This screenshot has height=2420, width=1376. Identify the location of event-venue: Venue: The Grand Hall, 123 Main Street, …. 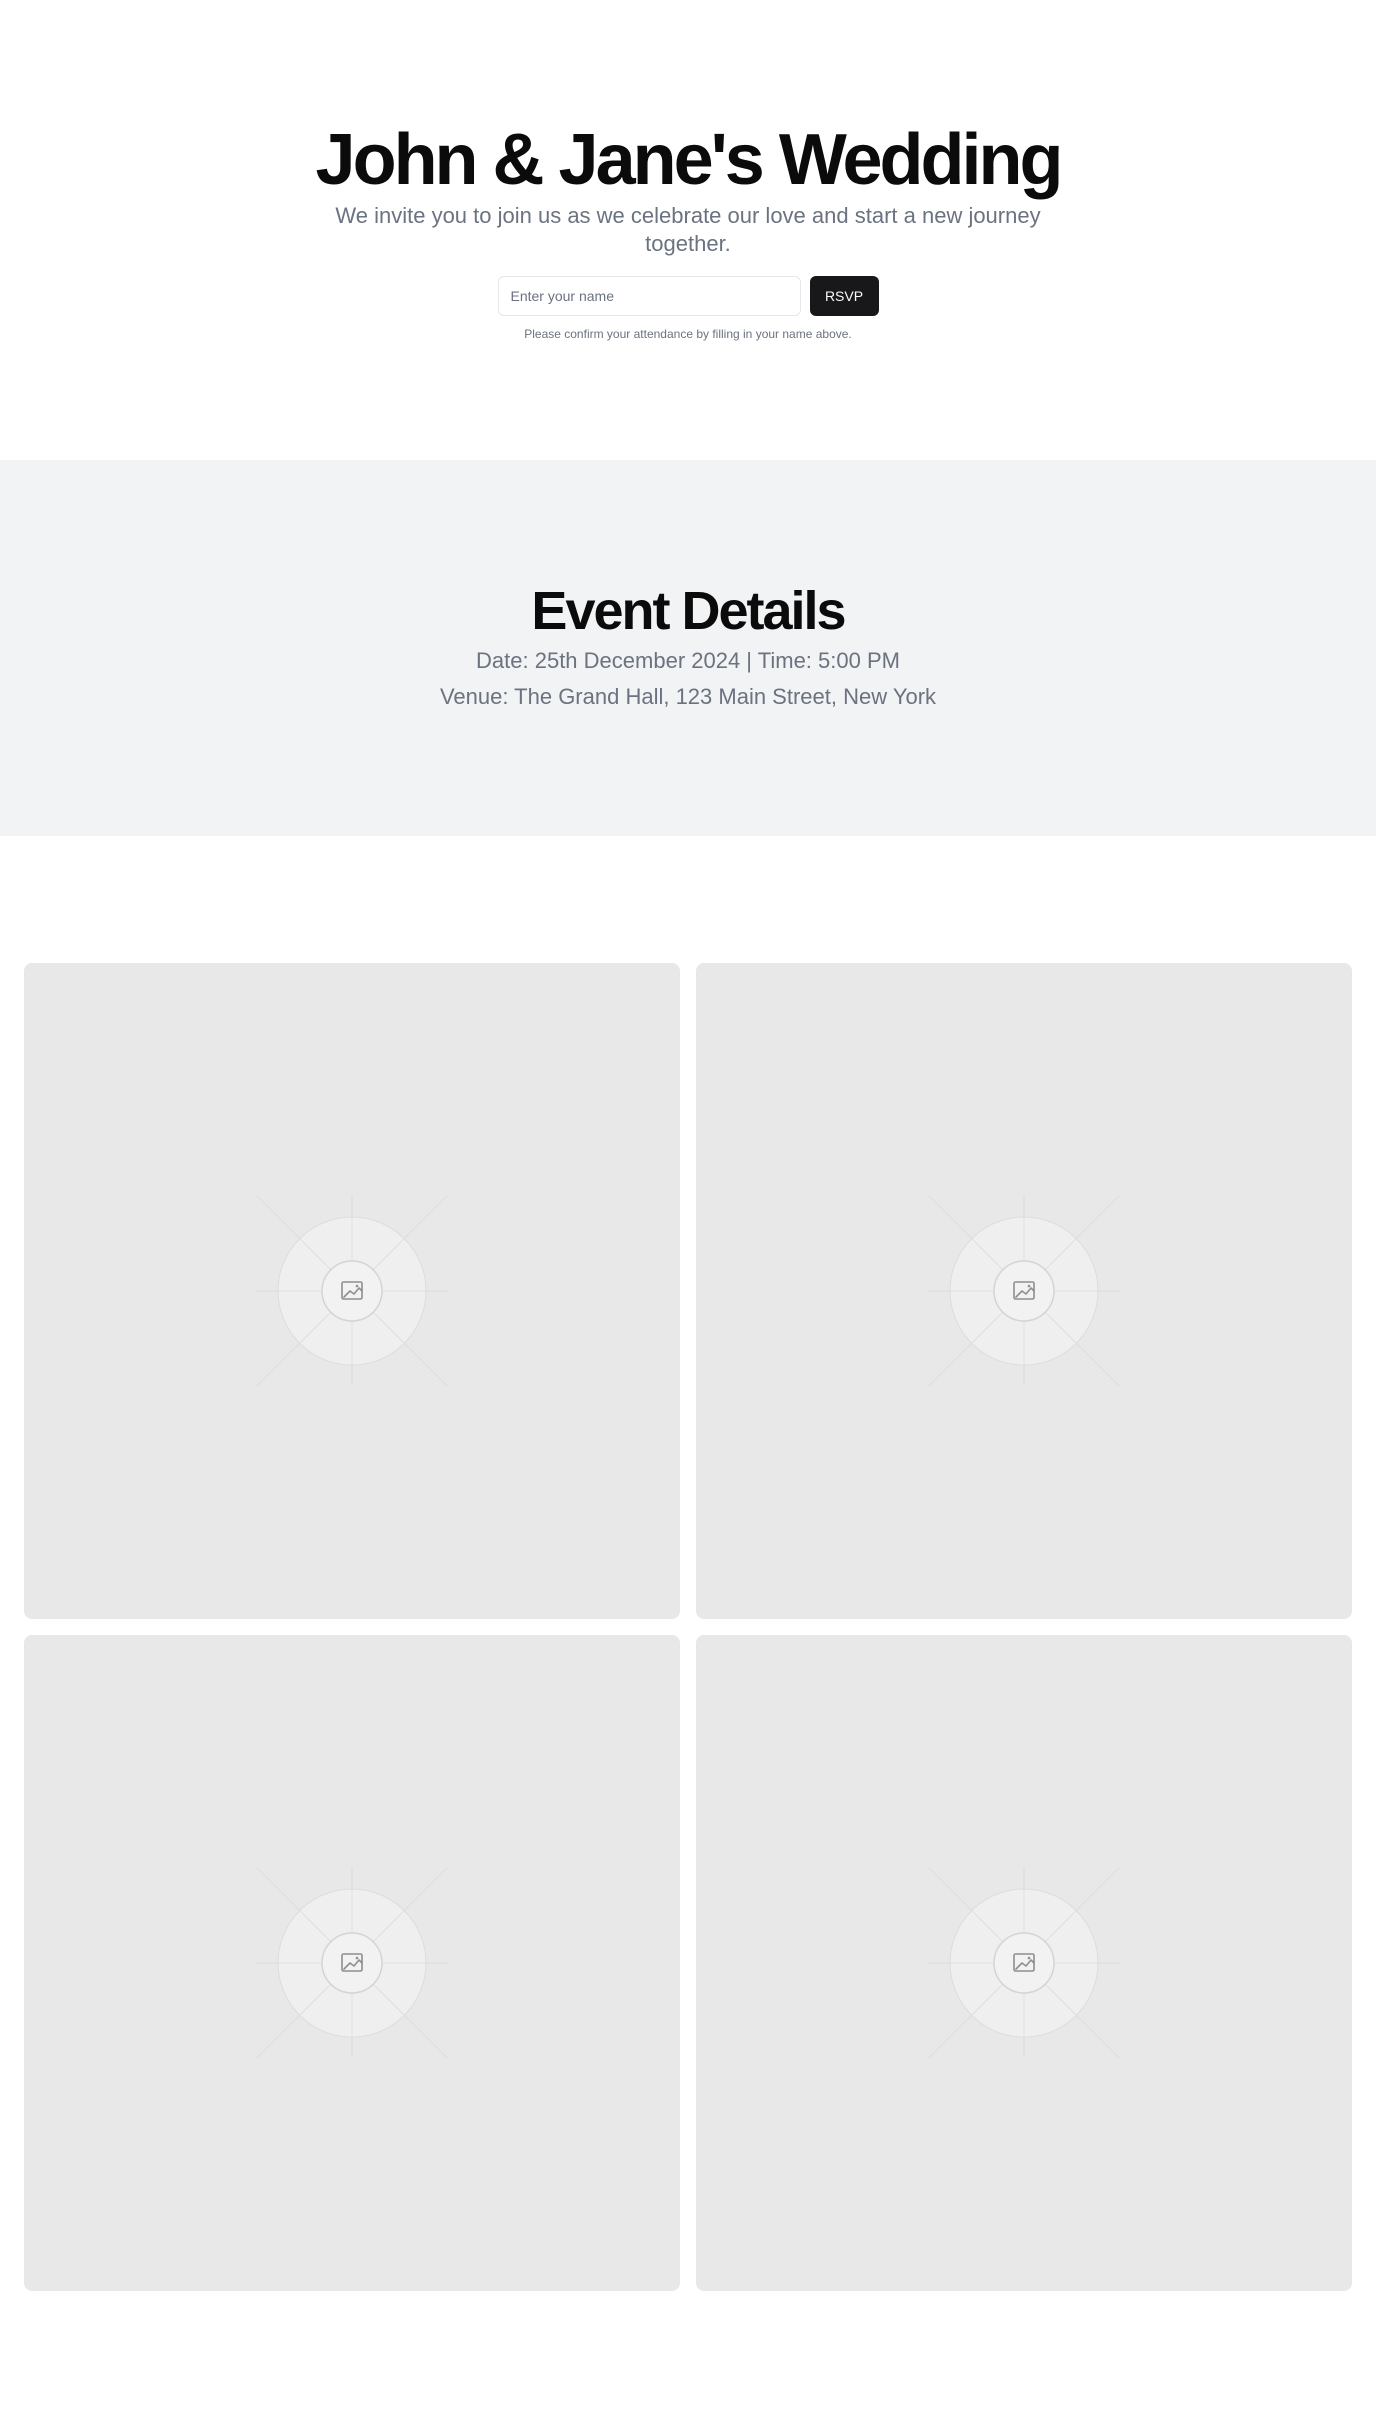
(688, 696).